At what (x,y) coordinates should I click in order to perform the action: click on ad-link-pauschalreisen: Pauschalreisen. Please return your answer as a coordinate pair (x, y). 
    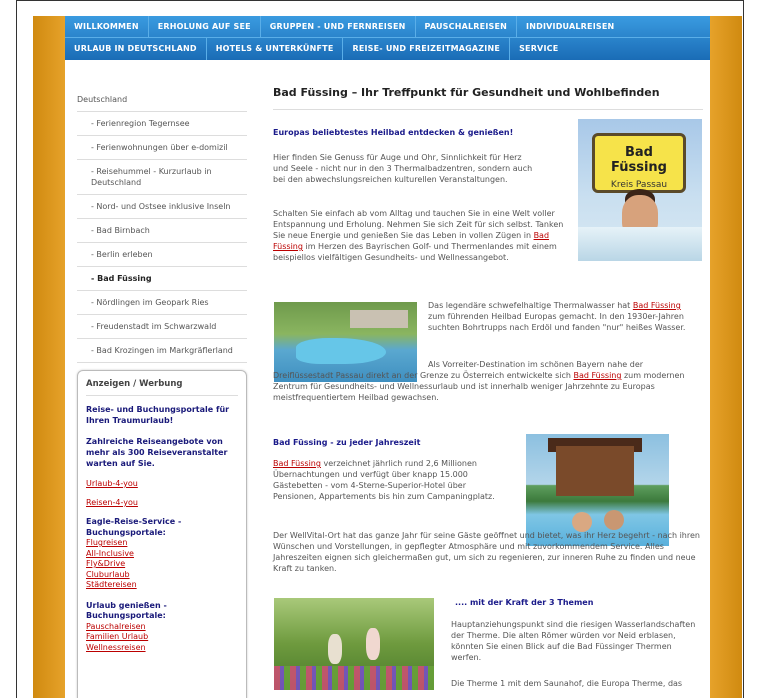
    Looking at the image, I should click on (162, 627).